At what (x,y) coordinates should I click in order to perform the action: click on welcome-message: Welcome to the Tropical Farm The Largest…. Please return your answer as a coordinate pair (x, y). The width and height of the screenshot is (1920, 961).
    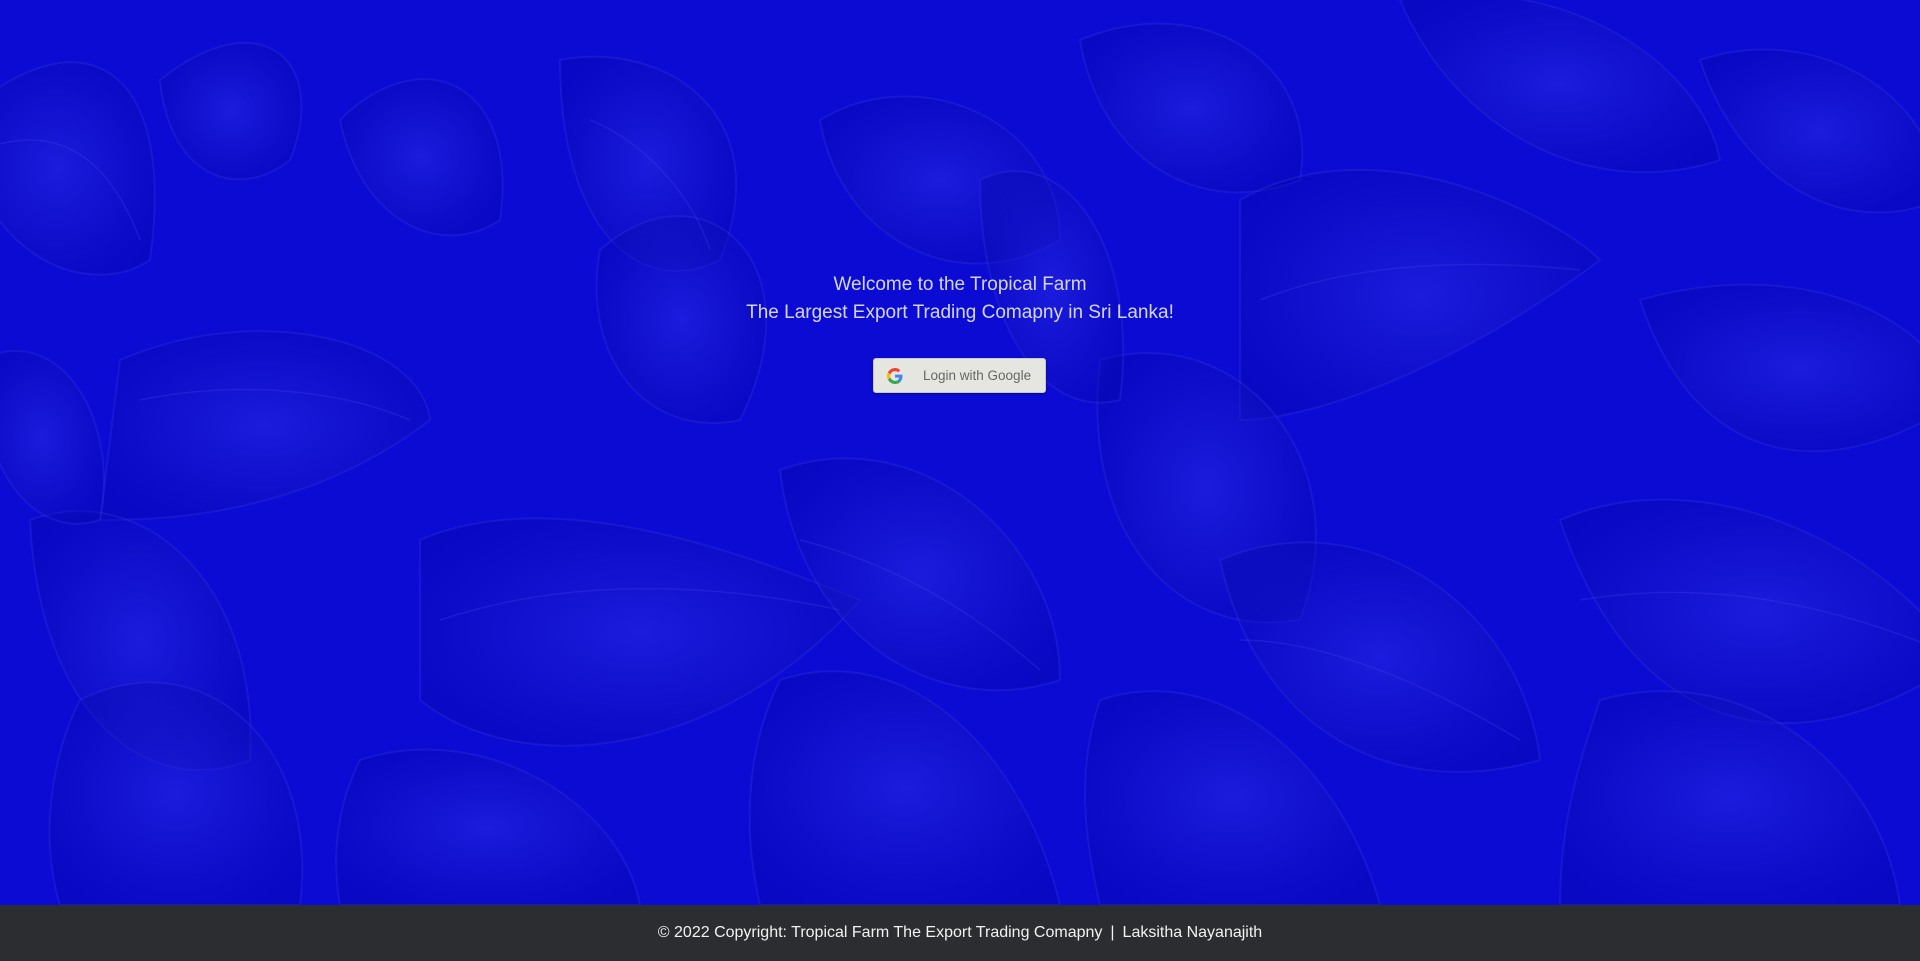
    Looking at the image, I should click on (960, 299).